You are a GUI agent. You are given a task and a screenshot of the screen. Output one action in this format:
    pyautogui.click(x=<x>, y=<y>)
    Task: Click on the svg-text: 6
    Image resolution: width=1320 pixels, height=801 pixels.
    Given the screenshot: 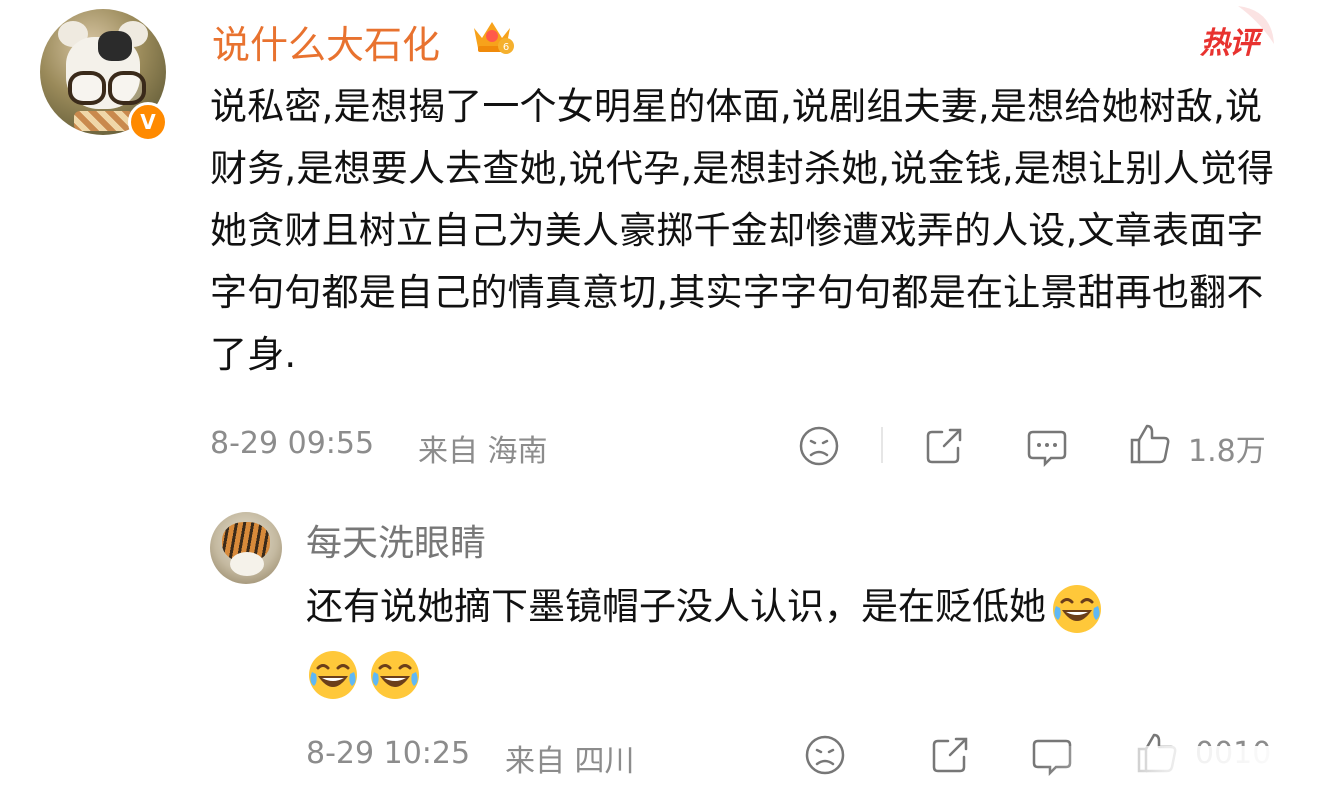 What is the action you would take?
    pyautogui.click(x=506, y=47)
    